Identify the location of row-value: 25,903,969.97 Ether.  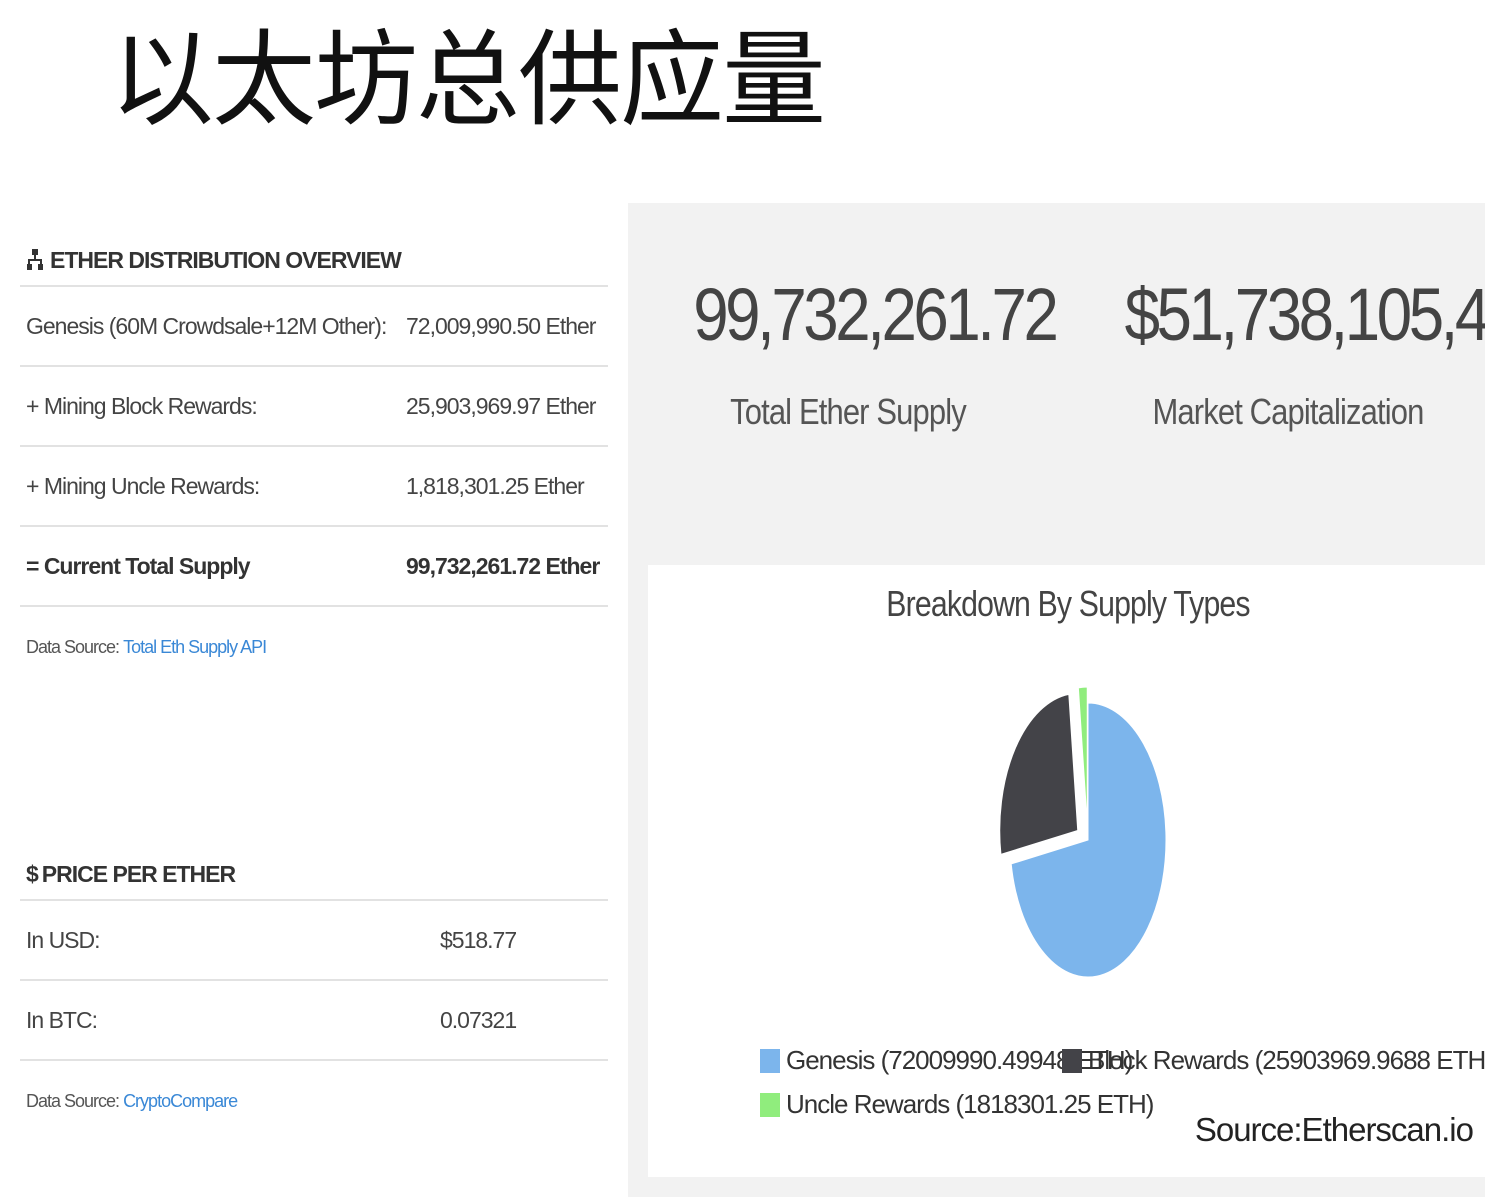
(501, 405).